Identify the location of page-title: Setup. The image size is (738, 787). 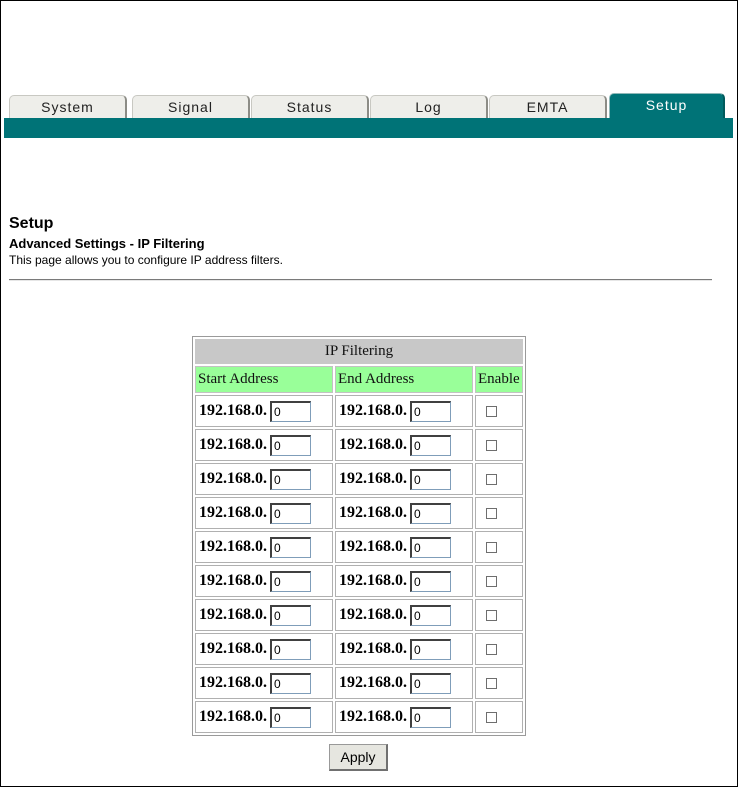
(31, 223).